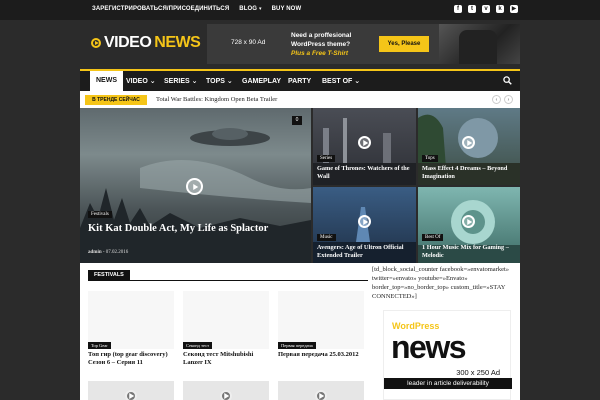 Image resolution: width=600 pixels, height=400 pixels. Describe the element at coordinates (160, 9) in the screenshot. I see `register-link: ЗАРЕГИСТРИРОВАТЬСЯ/ПРИСОЕДИНИТЬСЯ` at that location.